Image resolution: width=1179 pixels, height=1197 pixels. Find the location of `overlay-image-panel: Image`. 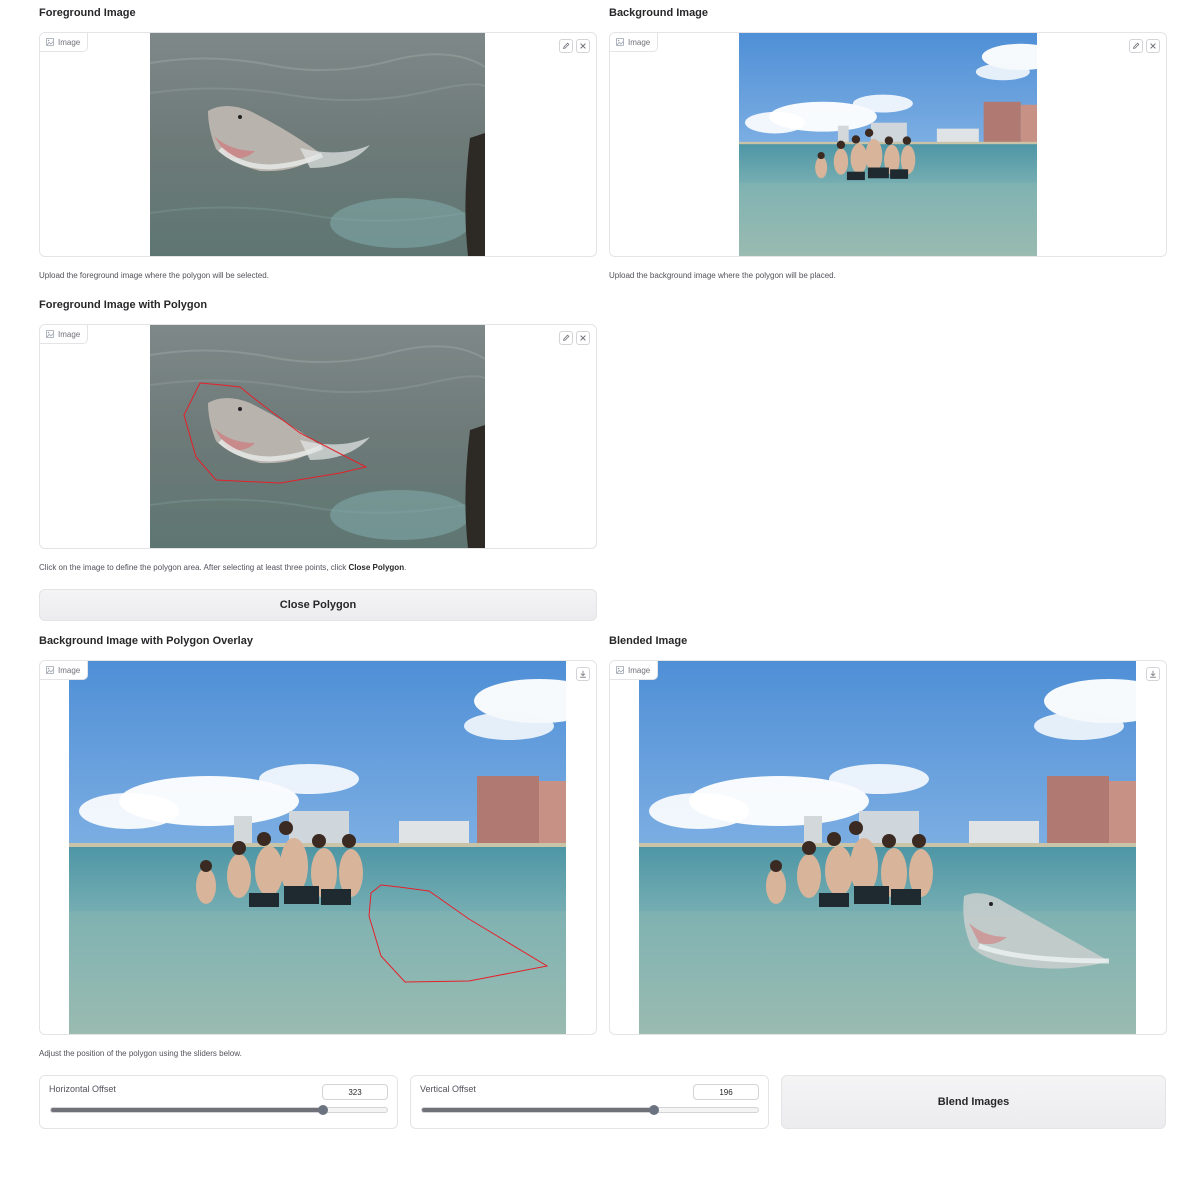

overlay-image-panel: Image is located at coordinates (318, 847).